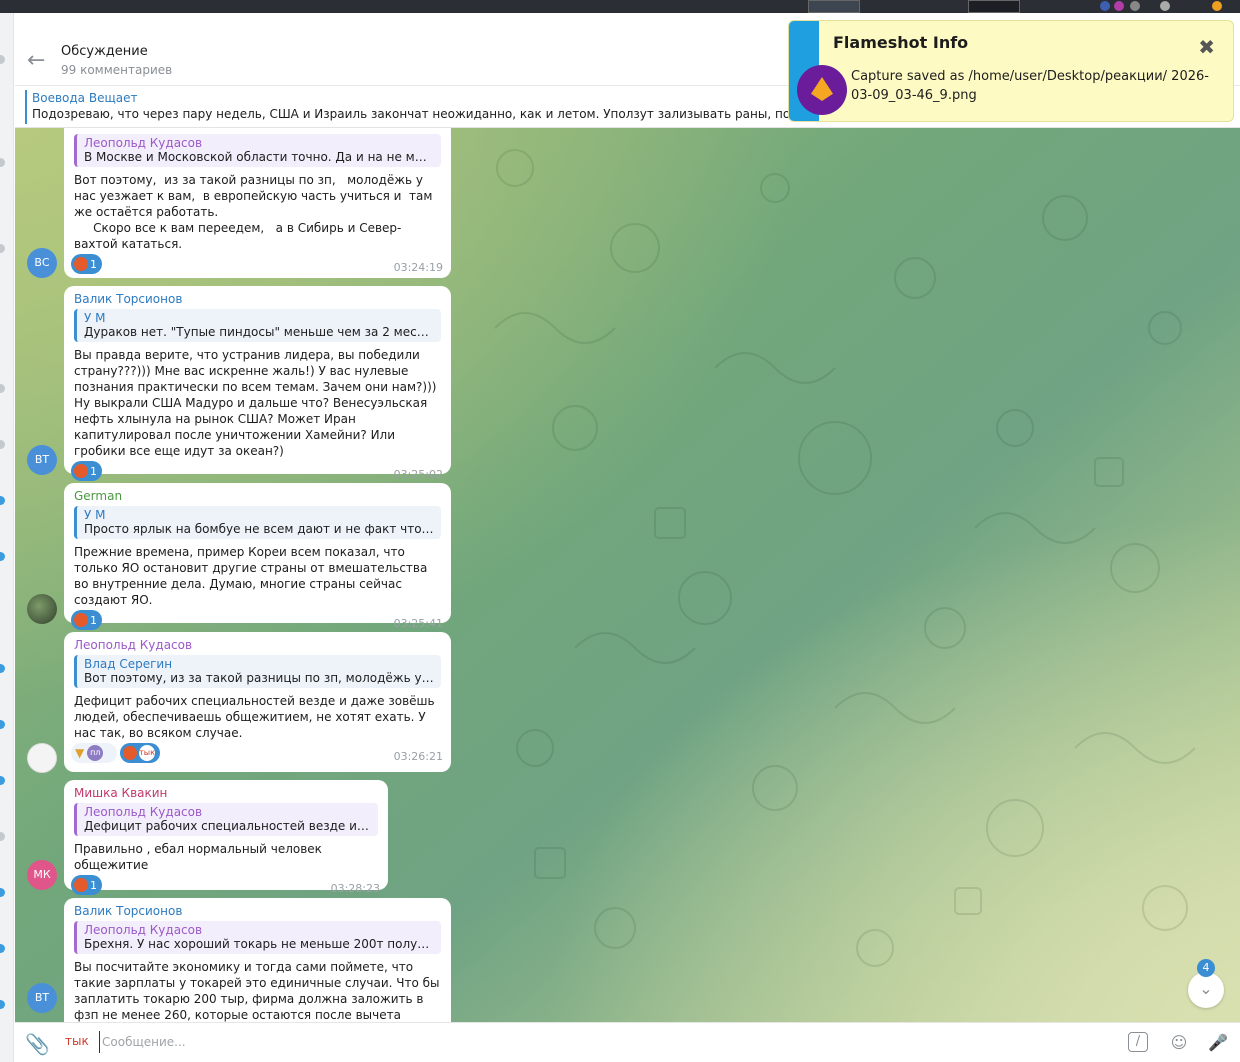  What do you see at coordinates (355, 888) in the screenshot?
I see `message-time: 03:28:23` at bounding box center [355, 888].